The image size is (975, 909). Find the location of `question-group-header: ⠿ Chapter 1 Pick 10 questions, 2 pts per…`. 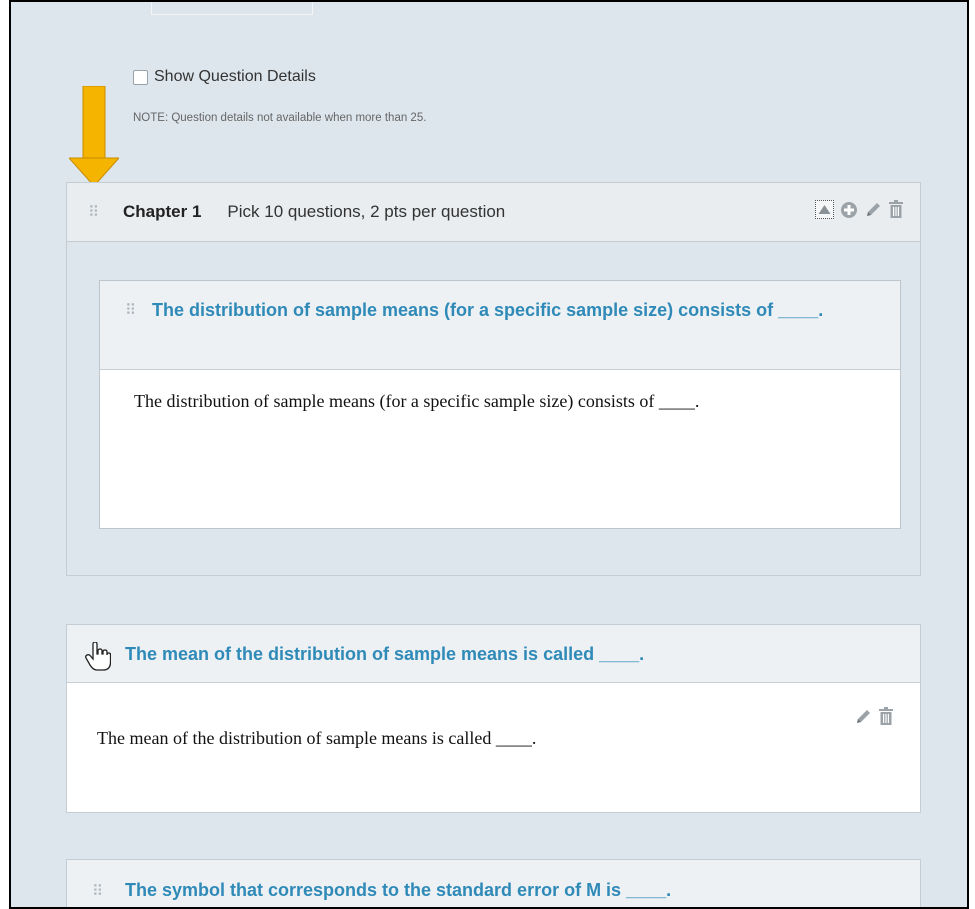

question-group-header: ⠿ Chapter 1 Pick 10 questions, 2 pts per… is located at coordinates (493, 212).